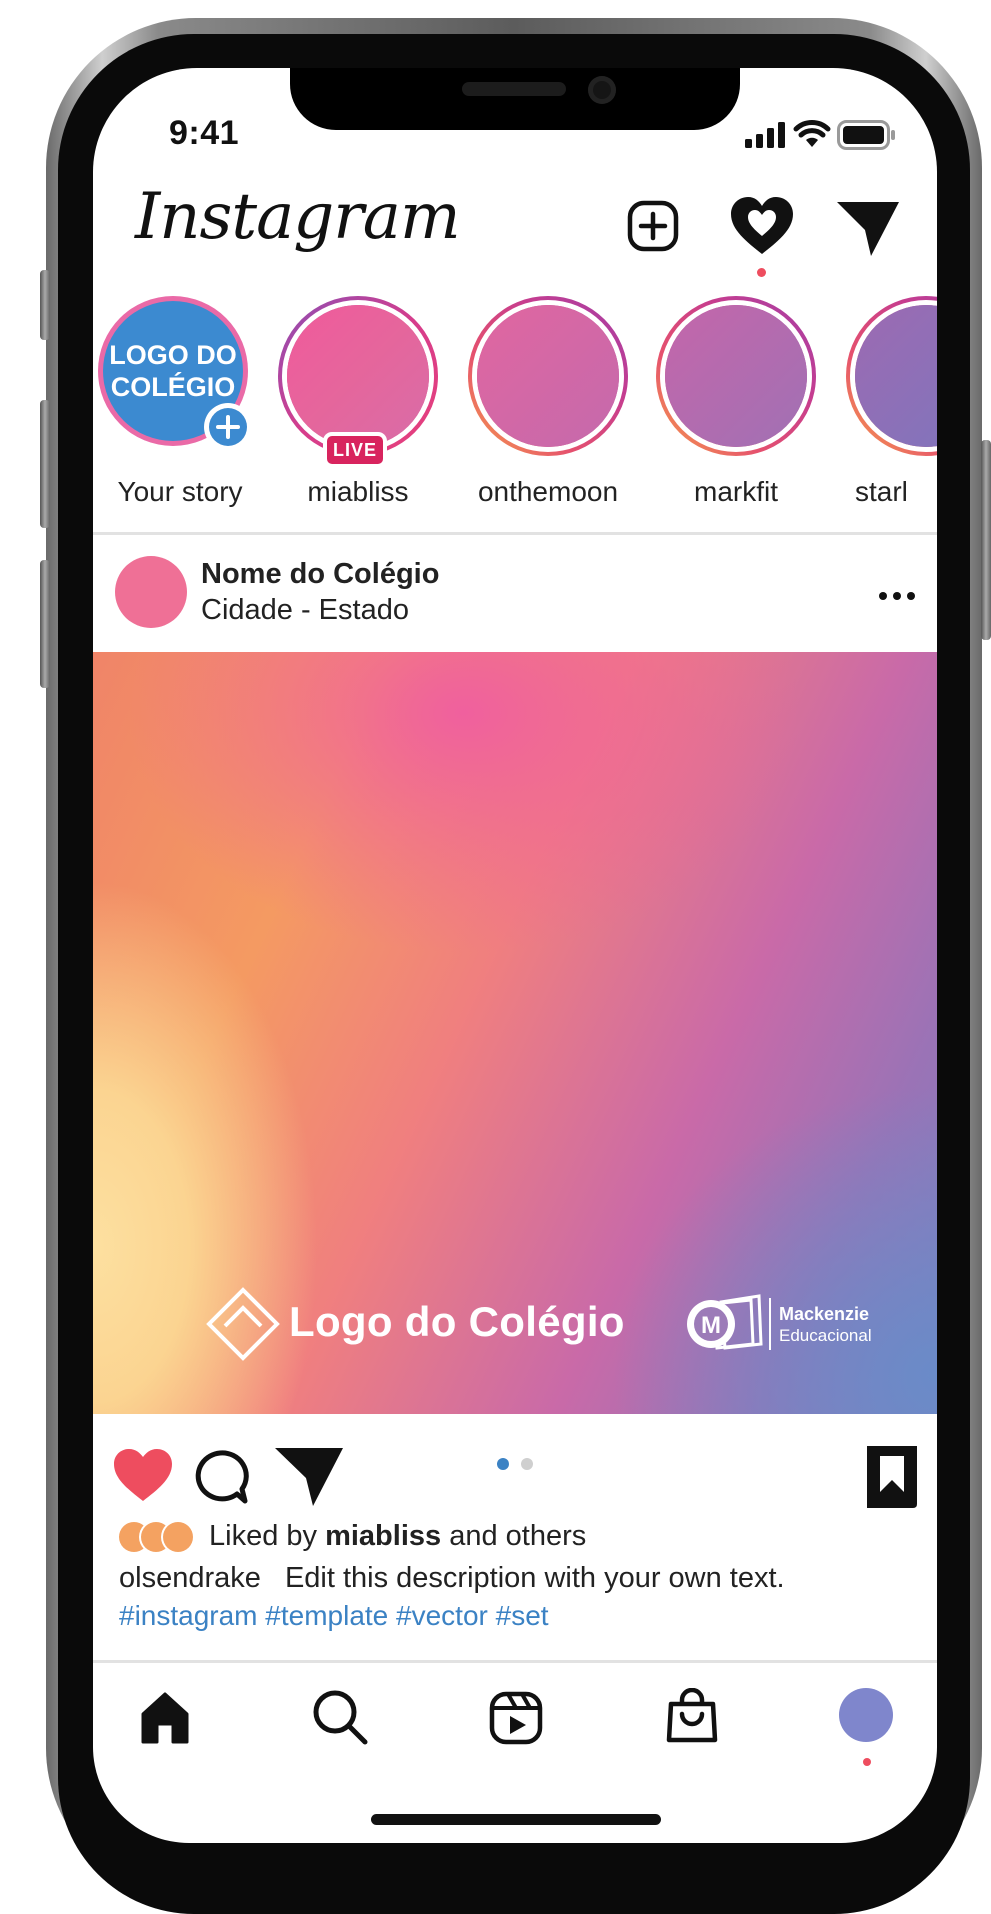 Image resolution: width=991 pixels, height=1914 pixels. I want to click on post-author-avatar, so click(151, 592).